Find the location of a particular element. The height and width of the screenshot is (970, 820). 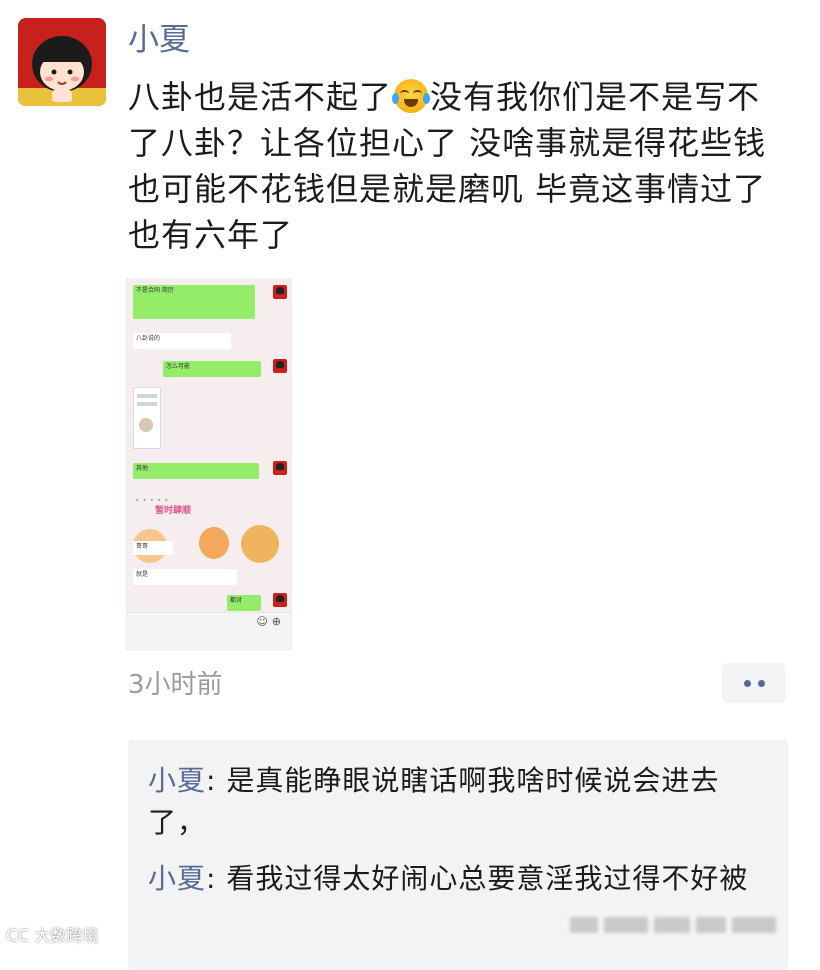

thumb-message-5: 哥哥 is located at coordinates (153, 548).